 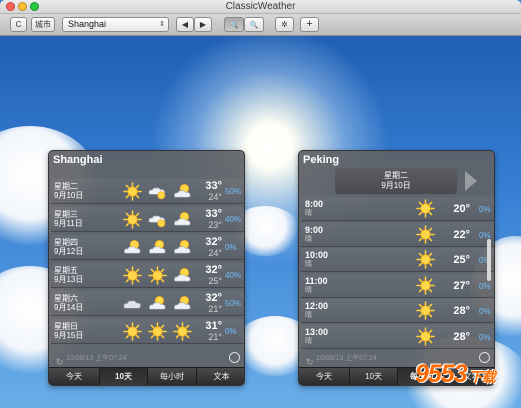 What do you see at coordinates (461, 285) in the screenshot?
I see `temperature: 27°` at bounding box center [461, 285].